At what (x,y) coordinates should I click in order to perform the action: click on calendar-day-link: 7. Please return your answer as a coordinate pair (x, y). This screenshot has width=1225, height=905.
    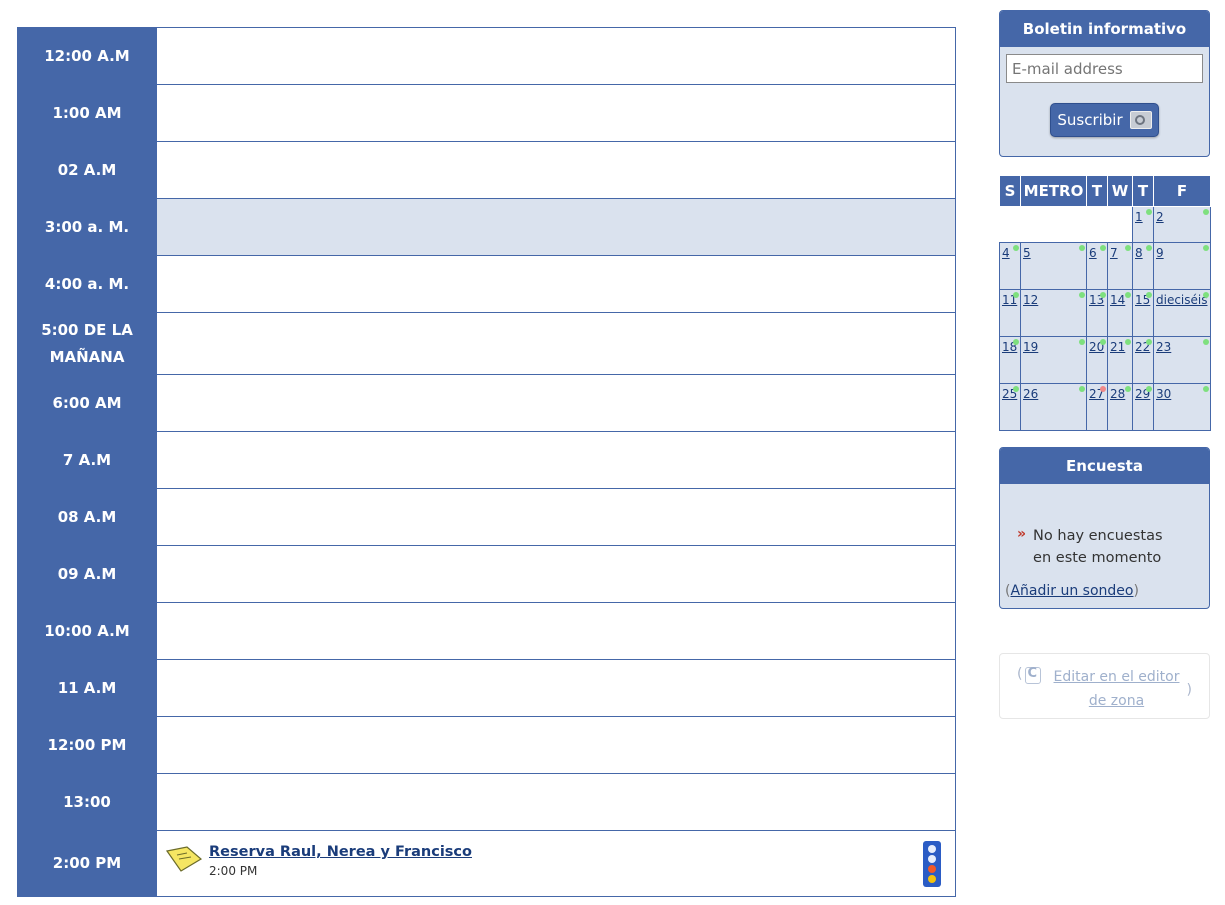
    Looking at the image, I should click on (1114, 253).